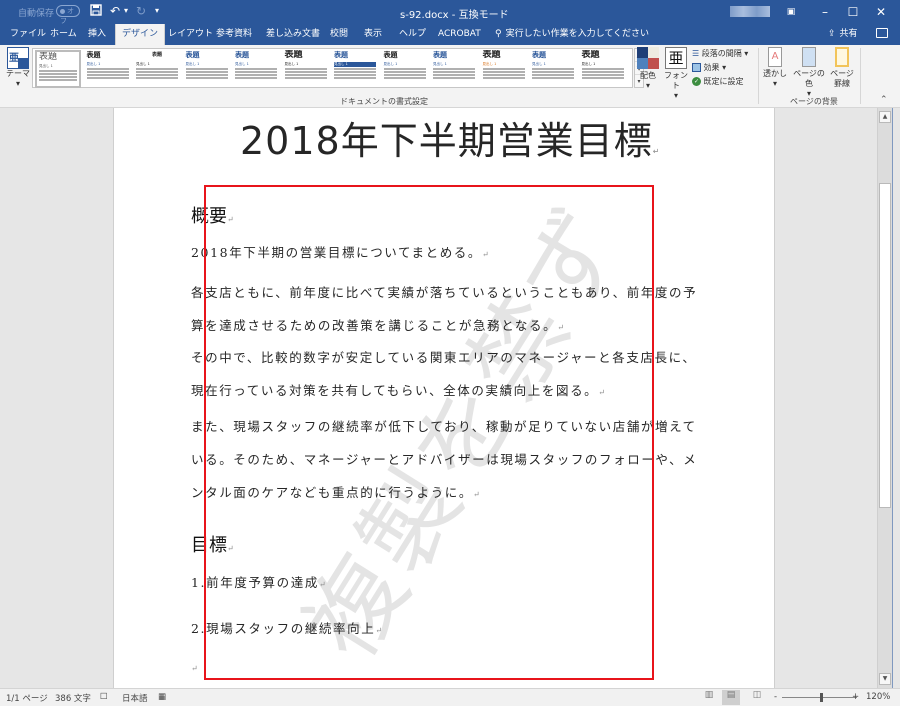 Image resolution: width=900 pixels, height=706 pixels. Describe the element at coordinates (882, 33) in the screenshot. I see `comment-icon` at that location.